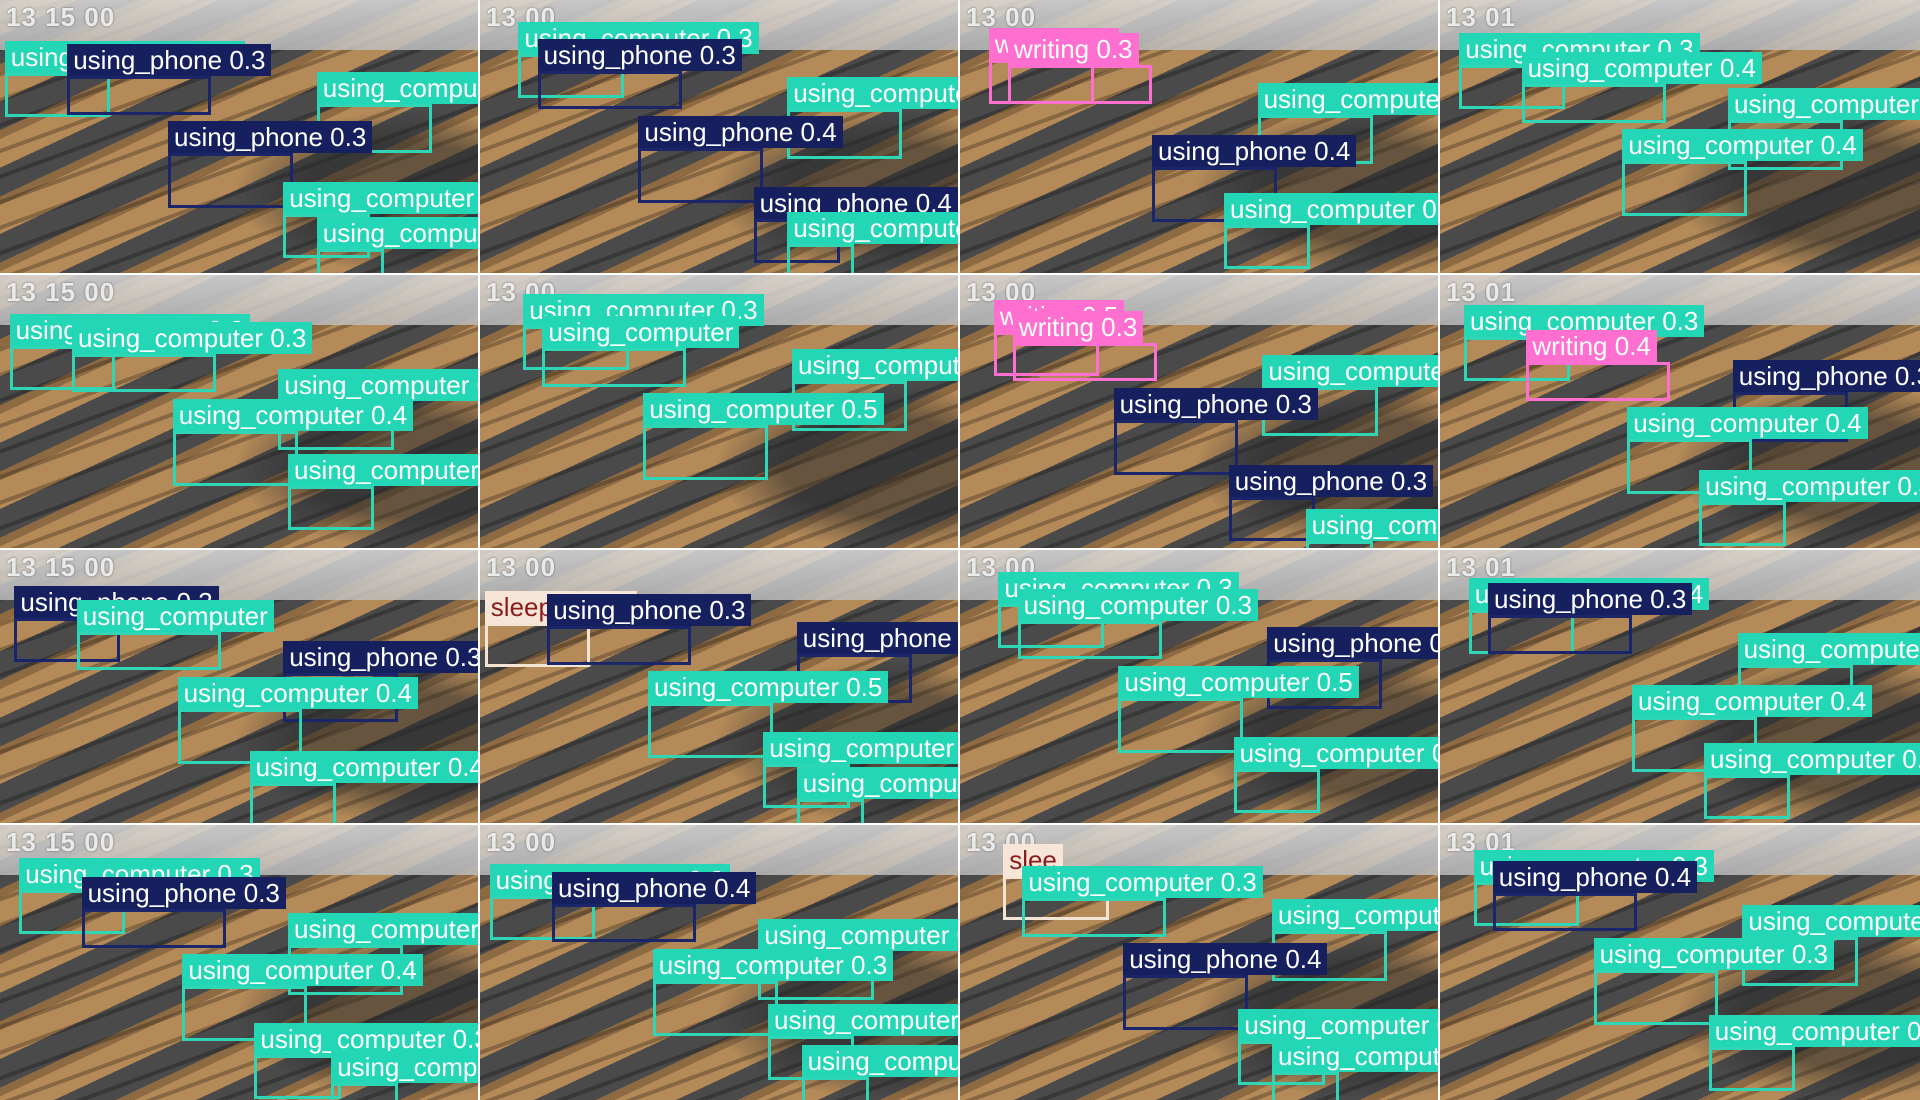  I want to click on detection-label: using_computer, so click(175, 615).